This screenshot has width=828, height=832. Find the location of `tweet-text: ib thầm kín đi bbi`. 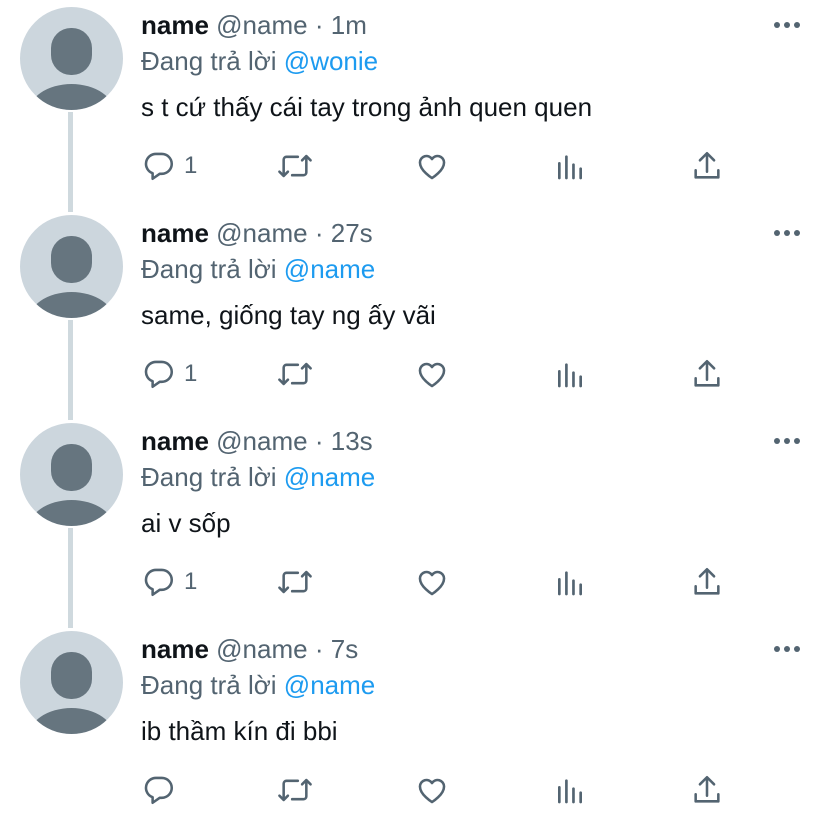

tweet-text: ib thầm kín đi bbi is located at coordinates (239, 731).